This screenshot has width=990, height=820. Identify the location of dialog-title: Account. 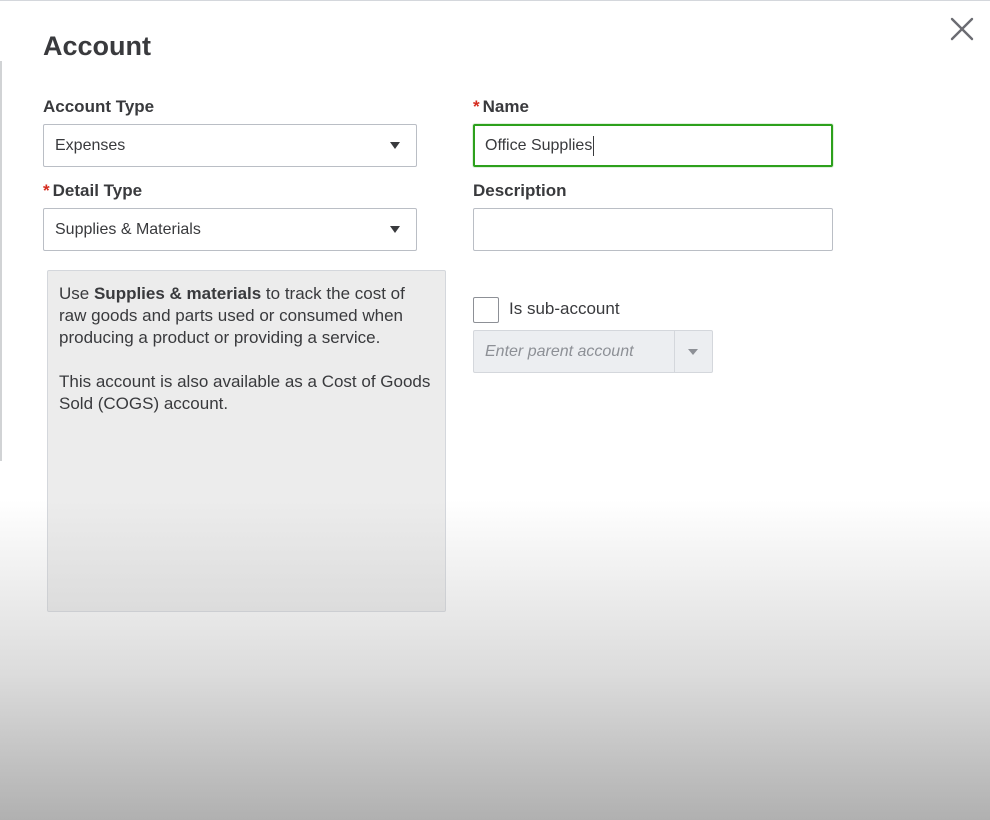
(97, 46).